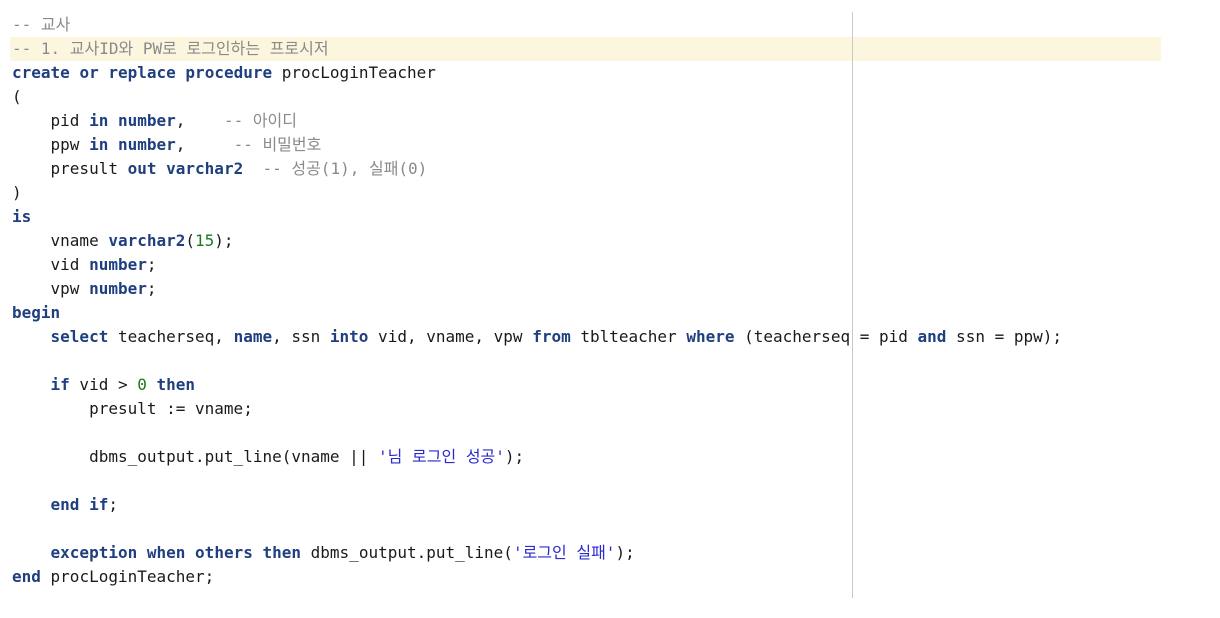  What do you see at coordinates (17, 192) in the screenshot?
I see `code-token: )` at bounding box center [17, 192].